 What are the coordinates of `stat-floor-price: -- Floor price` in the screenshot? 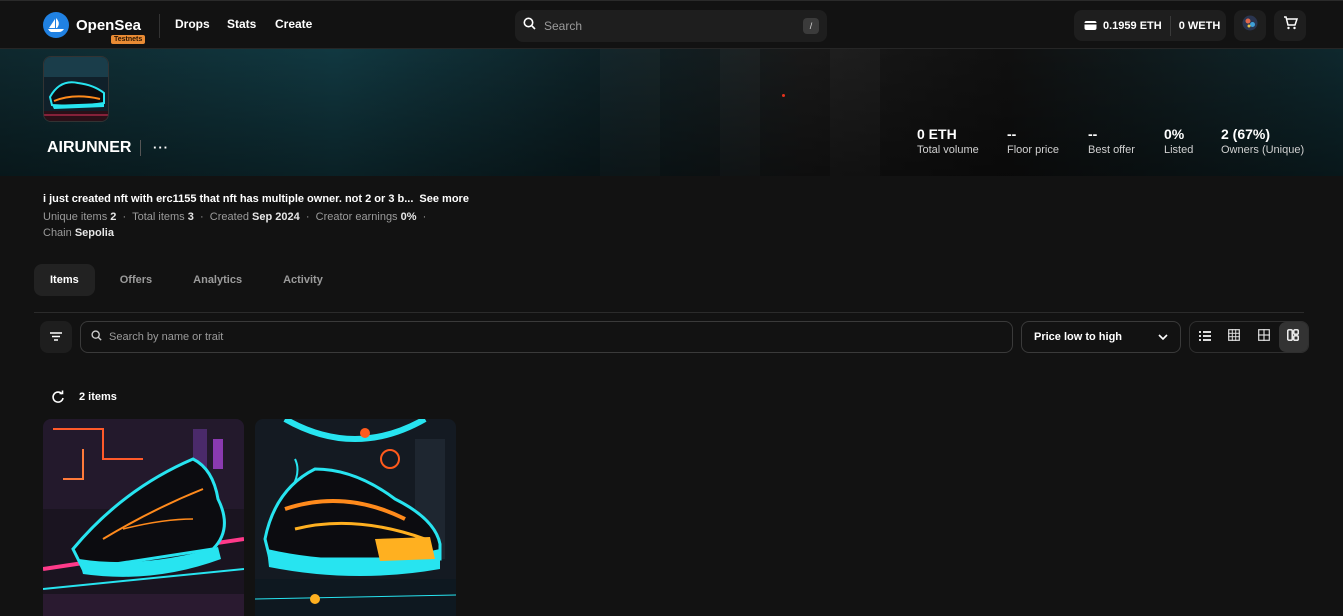 It's located at (1033, 141).